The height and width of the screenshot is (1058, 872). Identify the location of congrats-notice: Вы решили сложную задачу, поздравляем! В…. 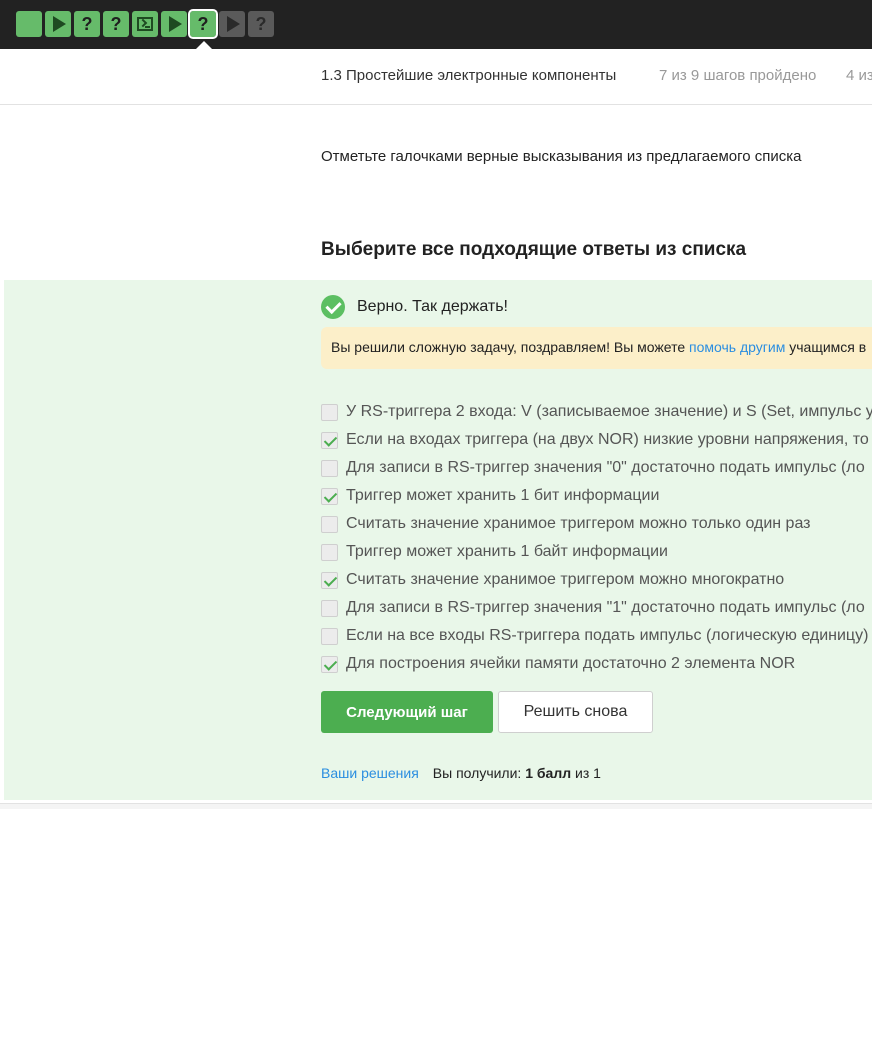
(596, 348).